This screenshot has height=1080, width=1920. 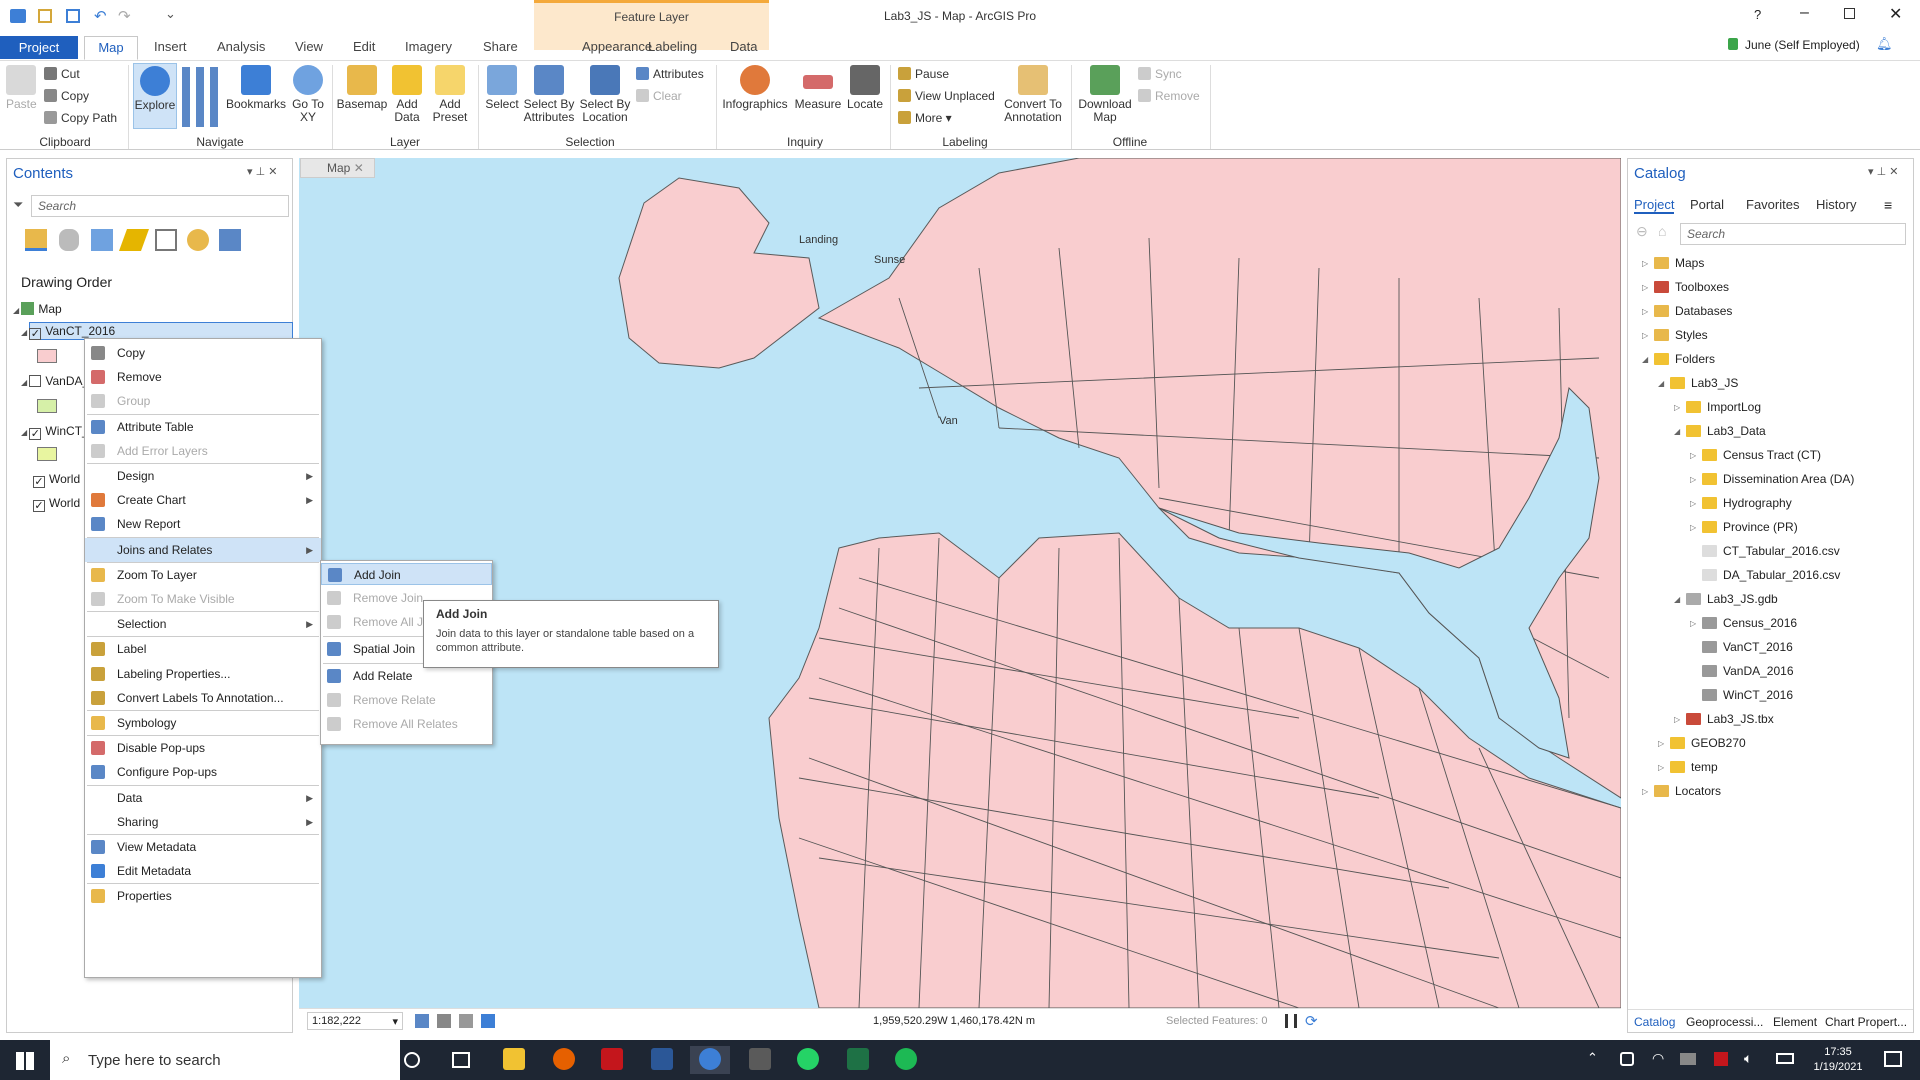 I want to click on view-unplaced-button: View Unplaced, so click(x=946, y=96).